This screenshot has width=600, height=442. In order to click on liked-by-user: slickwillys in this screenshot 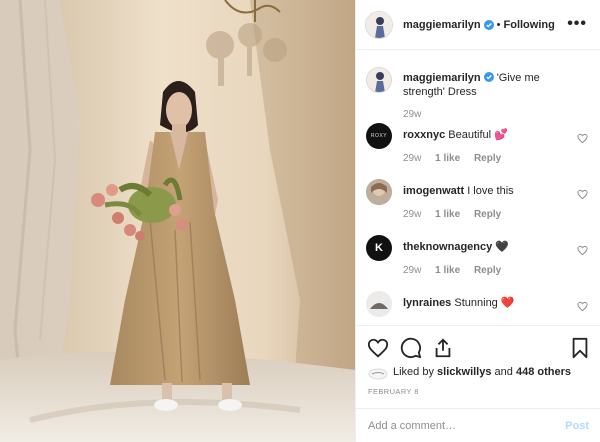, I will do `click(464, 372)`.